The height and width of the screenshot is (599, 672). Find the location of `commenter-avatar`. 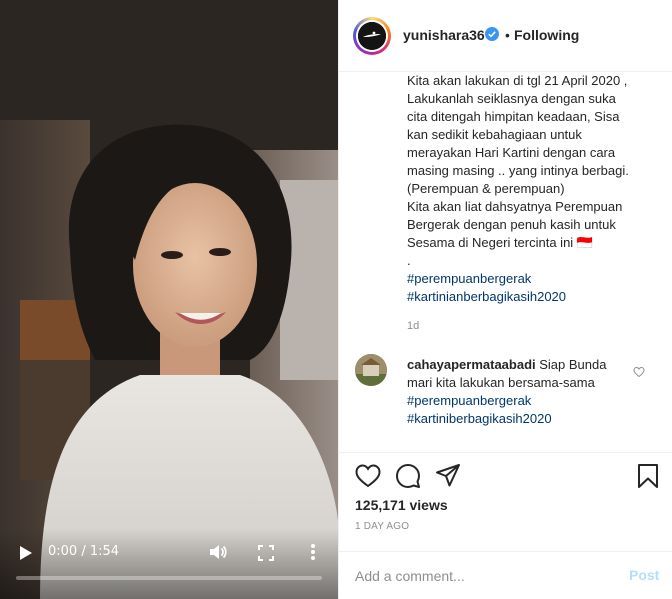

commenter-avatar is located at coordinates (371, 370).